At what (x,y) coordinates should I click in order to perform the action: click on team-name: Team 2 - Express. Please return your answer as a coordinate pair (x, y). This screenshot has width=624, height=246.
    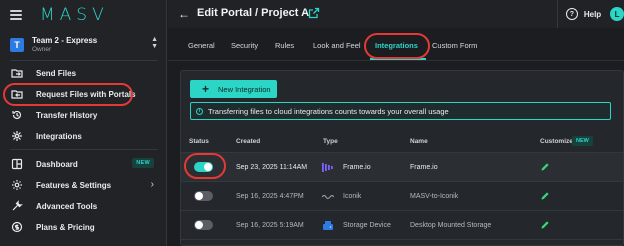
    Looking at the image, I should click on (65, 40).